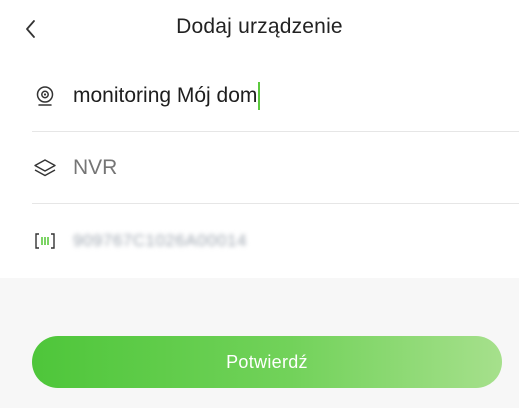  I want to click on divider, so click(275, 203).